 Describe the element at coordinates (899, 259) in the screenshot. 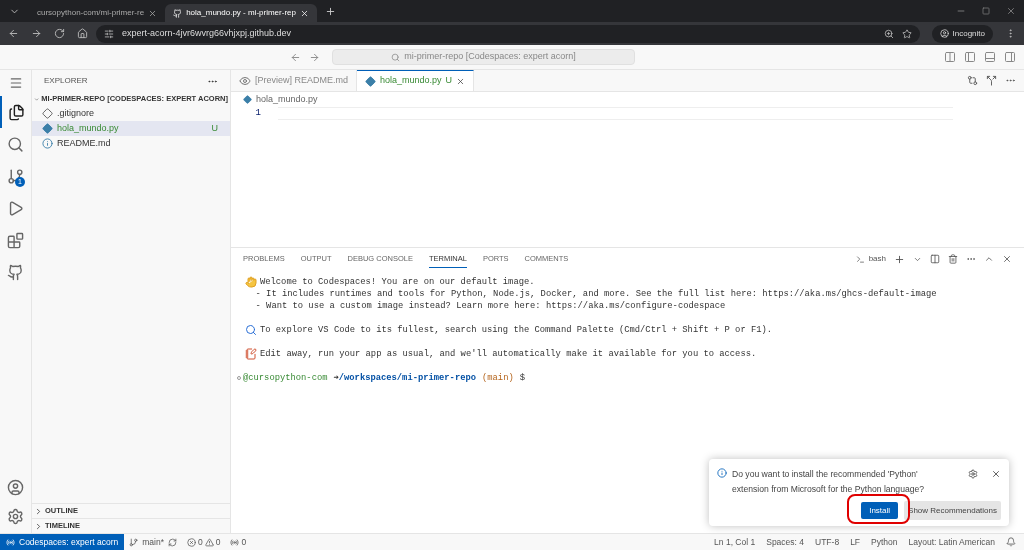

I see `new-terminal-icon` at that location.